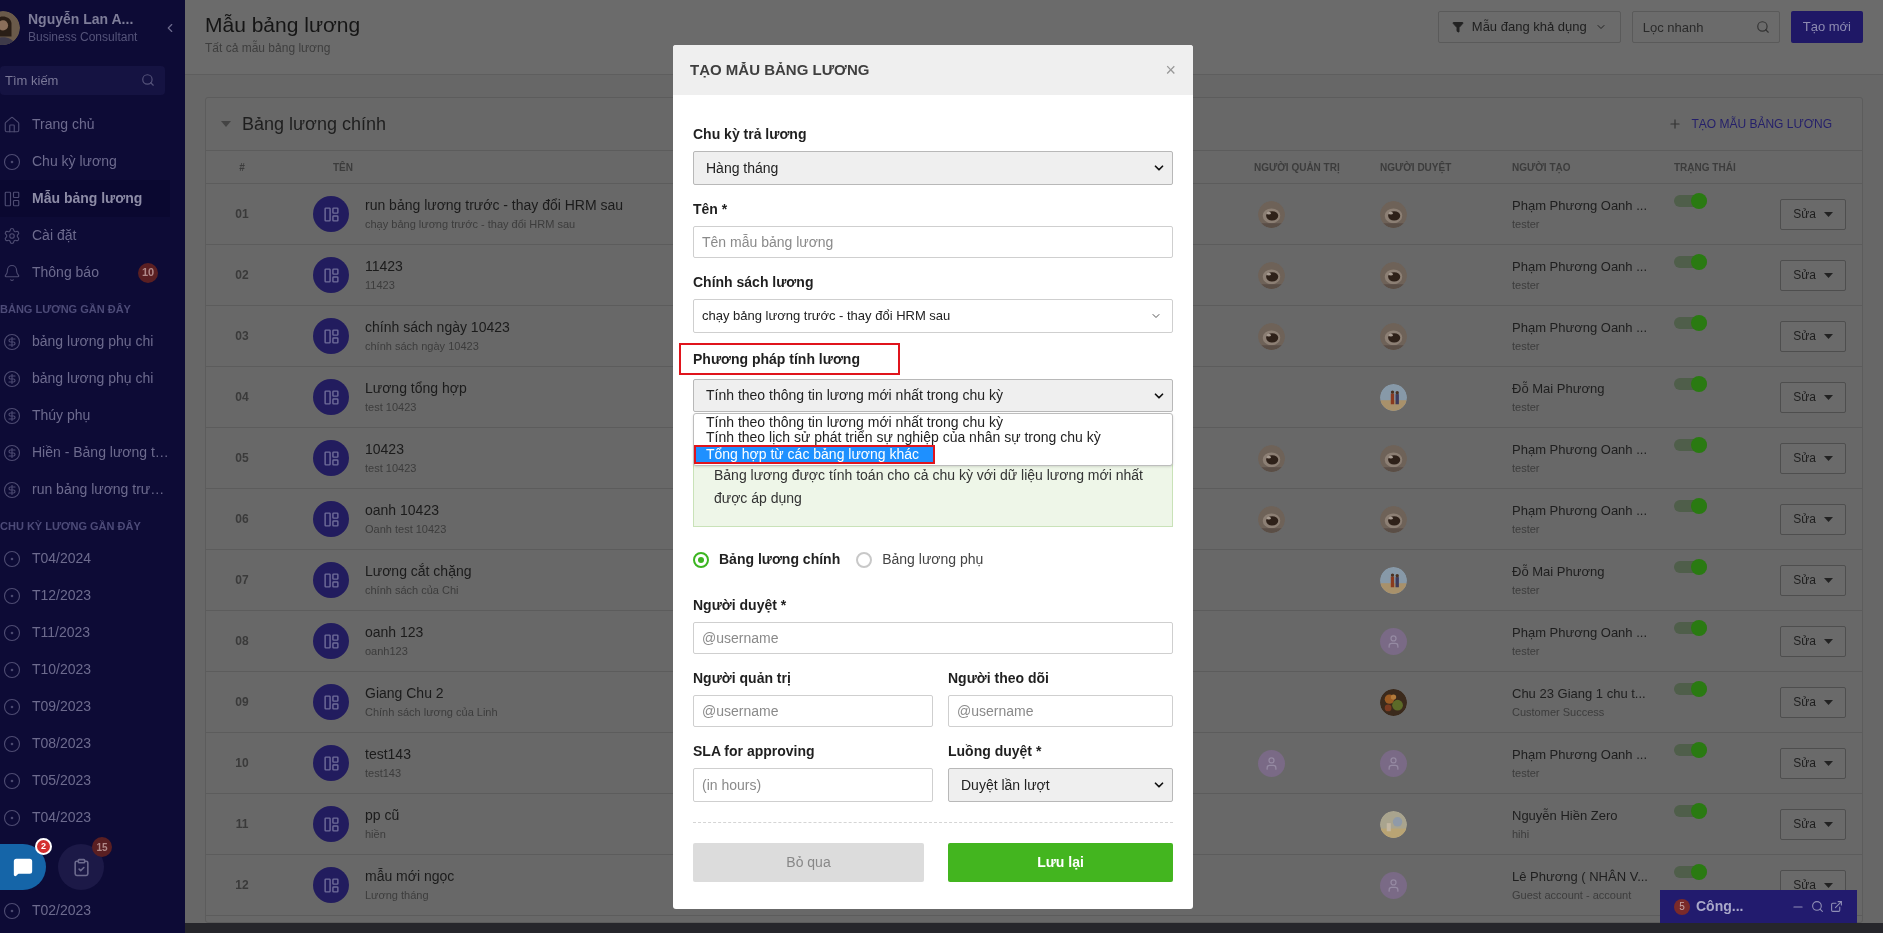 The width and height of the screenshot is (1883, 933). Describe the element at coordinates (61, 415) in the screenshot. I see `sidebar-item: Thúy phụ` at that location.